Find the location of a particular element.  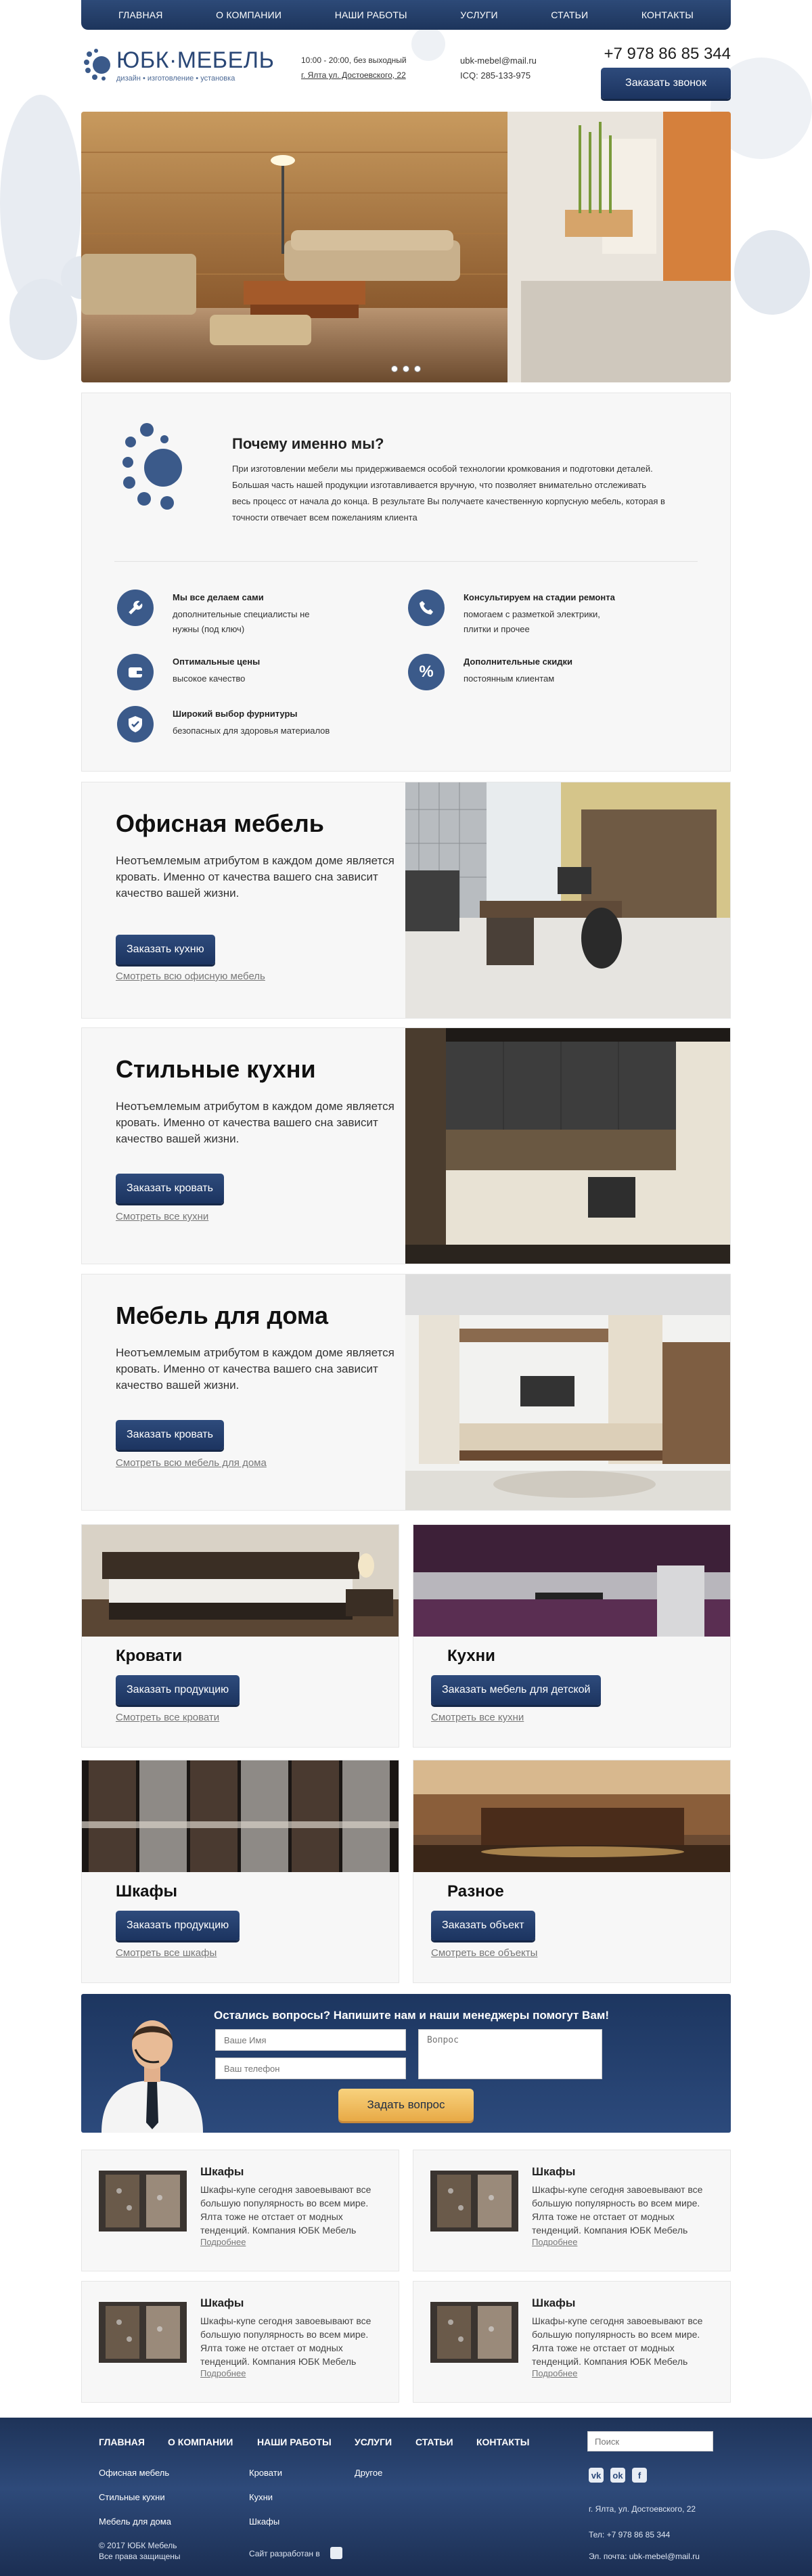

footer-nav-about: О КОМПАНИИ is located at coordinates (200, 2442).